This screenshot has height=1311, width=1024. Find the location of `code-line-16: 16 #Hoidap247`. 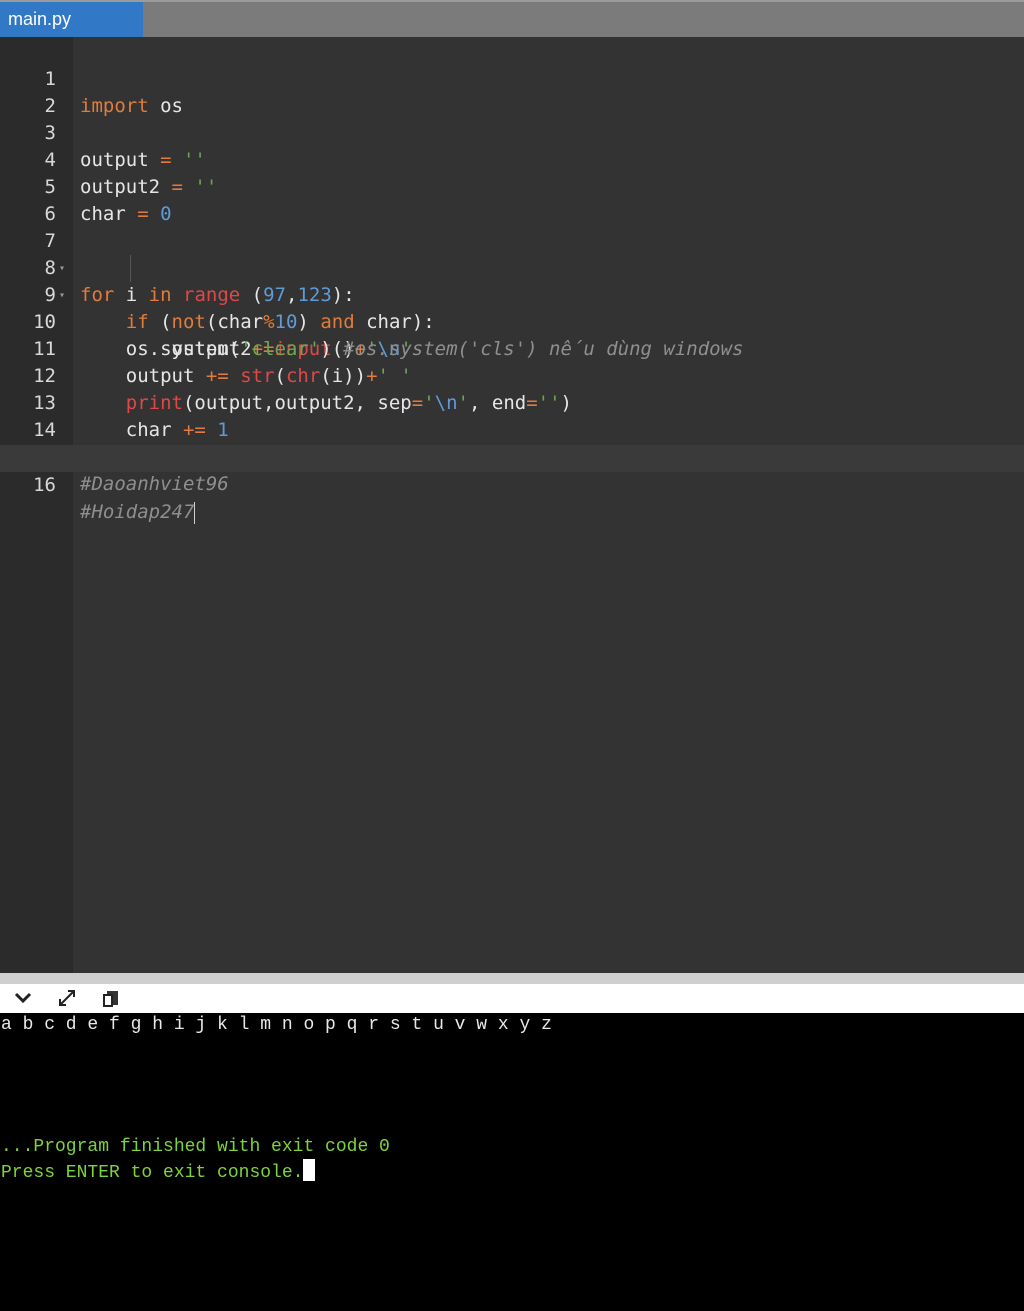

code-line-16: 16 #Hoidap247 is located at coordinates (512, 484).